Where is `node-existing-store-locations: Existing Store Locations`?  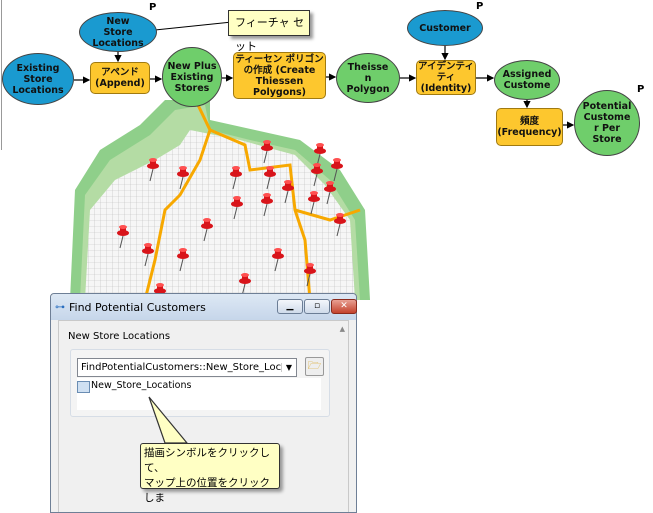 node-existing-store-locations: Existing Store Locations is located at coordinates (38, 79).